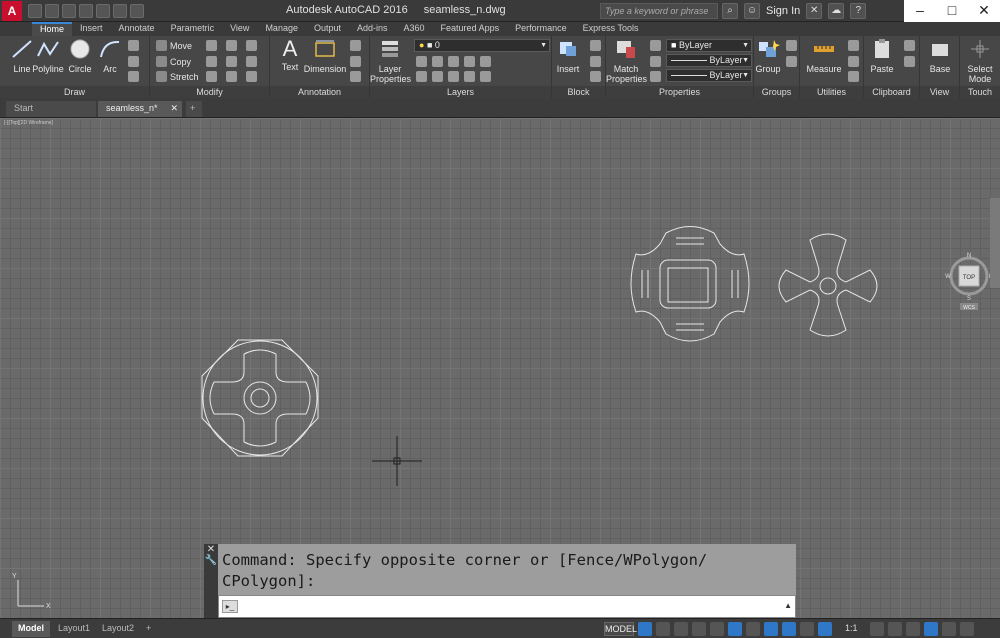 Image resolution: width=1000 pixels, height=638 pixels. Describe the element at coordinates (681, 629) in the screenshot. I see `ortho-icon` at that location.